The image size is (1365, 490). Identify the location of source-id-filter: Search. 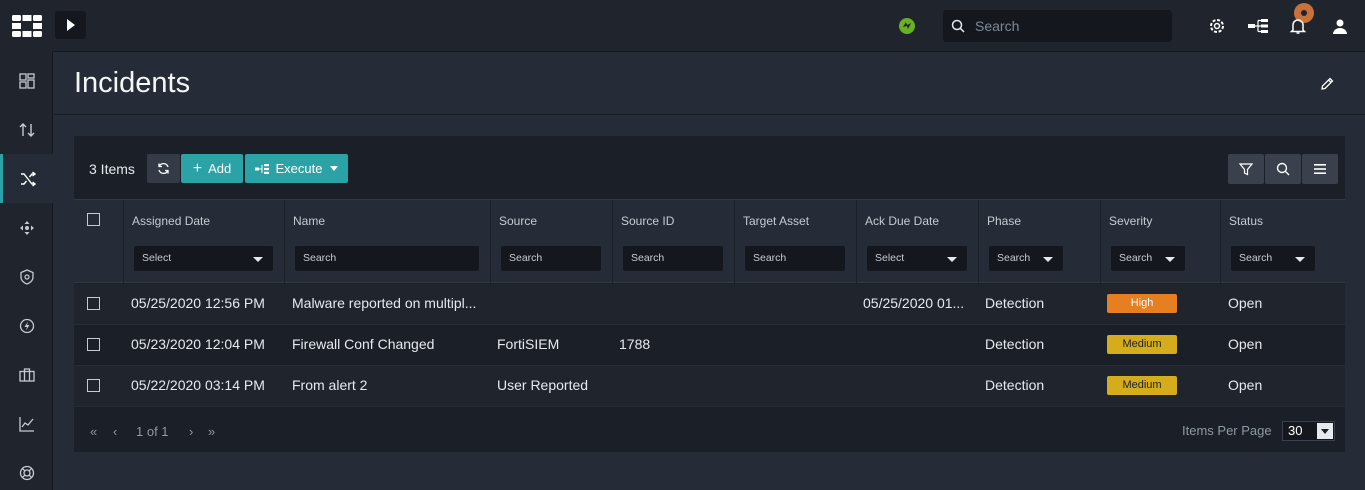
(673, 258).